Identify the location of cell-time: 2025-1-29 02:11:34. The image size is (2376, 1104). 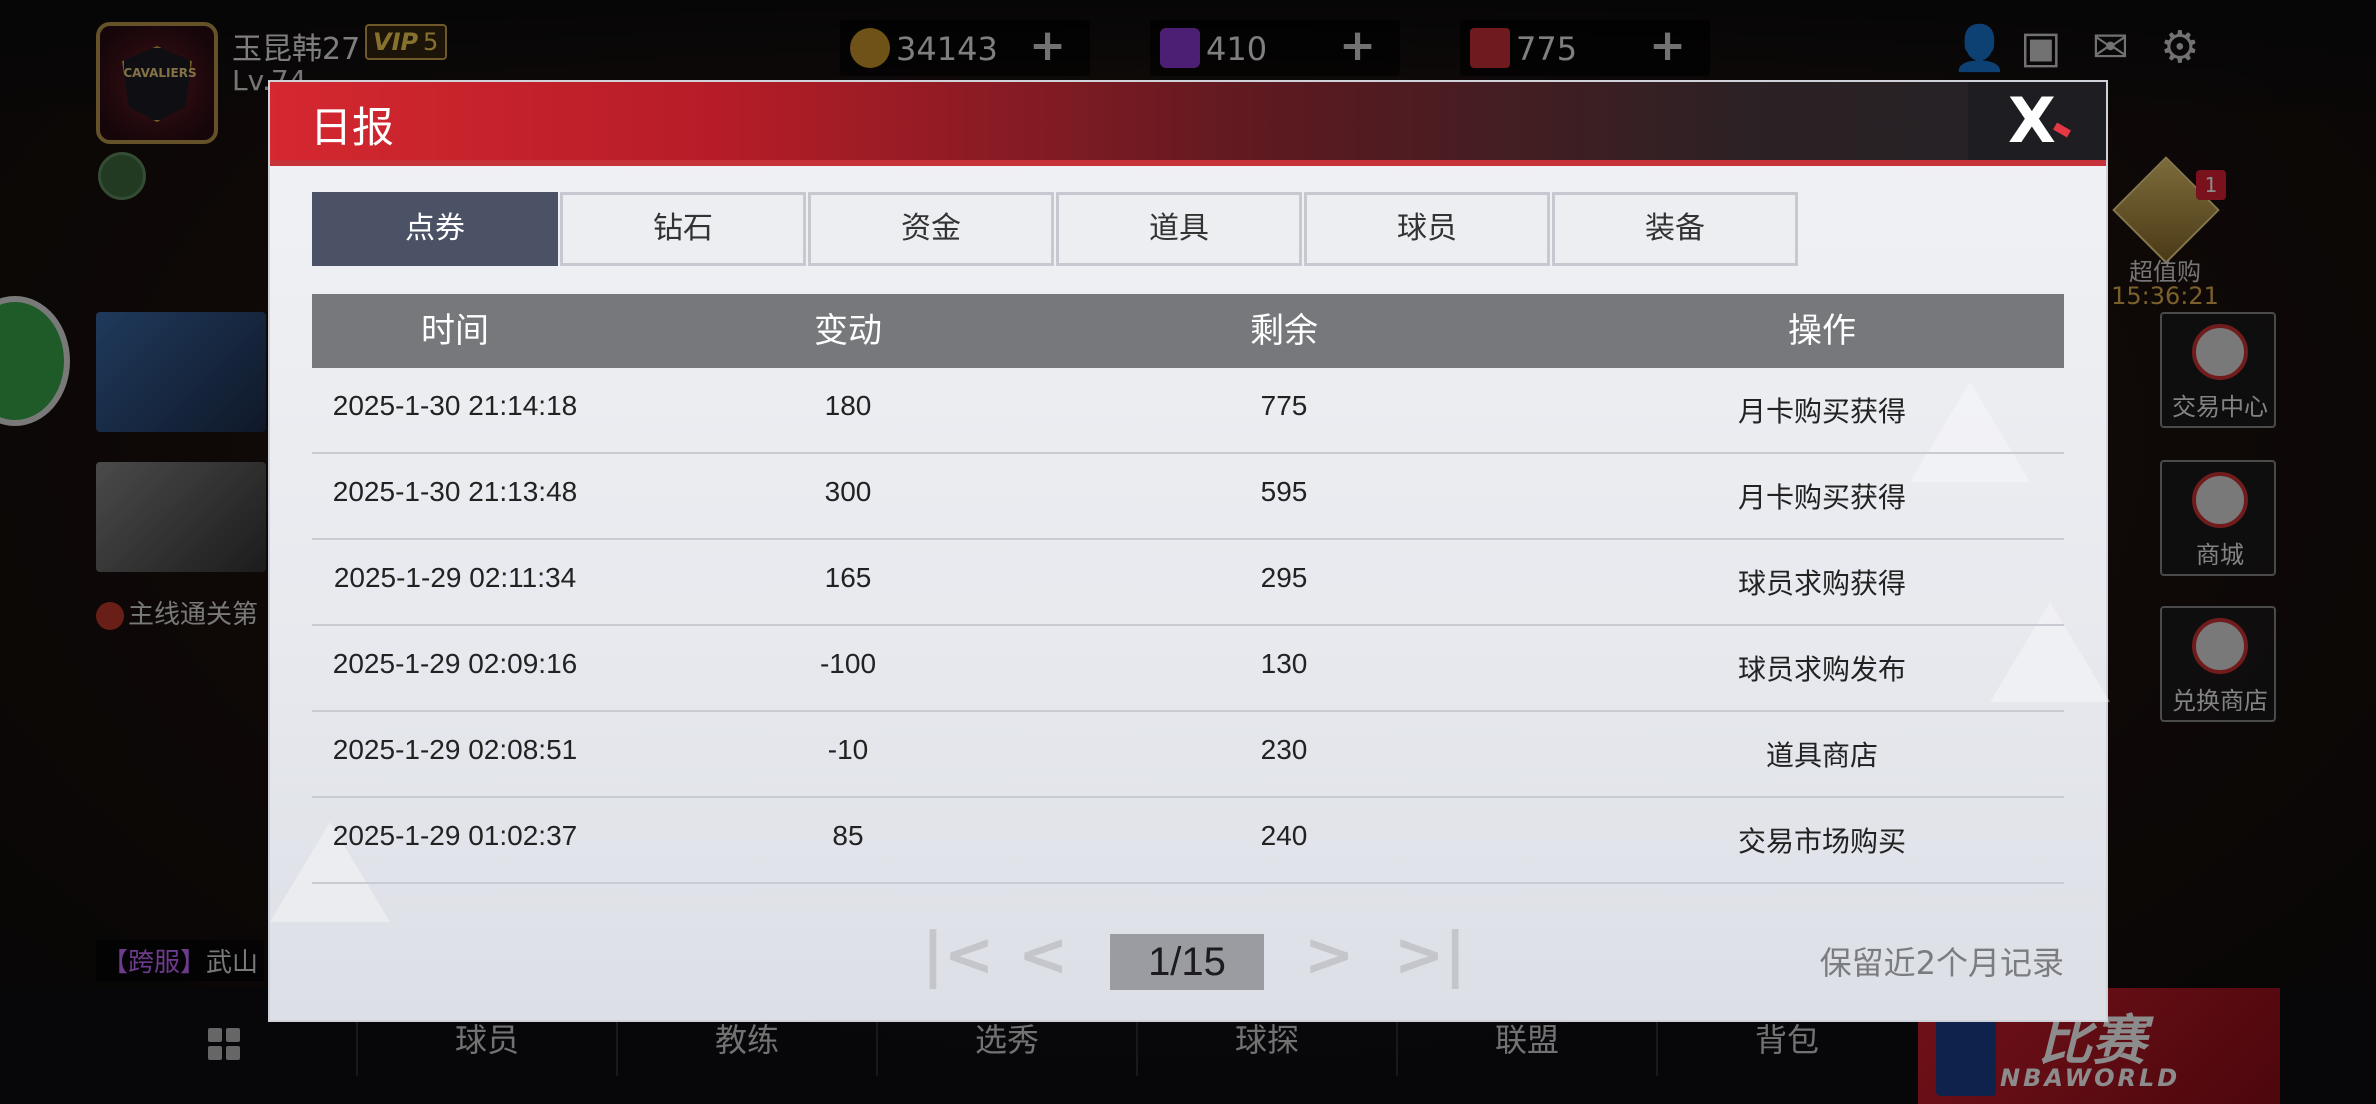
(455, 577).